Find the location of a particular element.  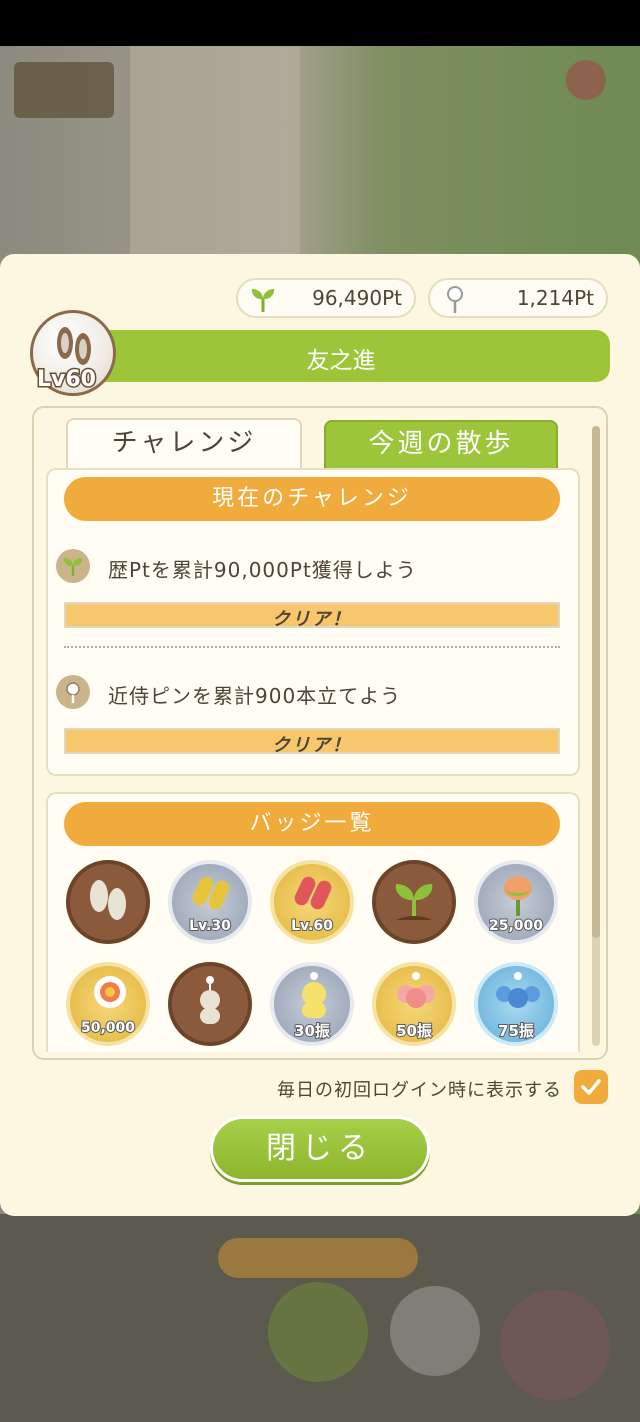

figure-75-badge: 75振 is located at coordinates (516, 1004).